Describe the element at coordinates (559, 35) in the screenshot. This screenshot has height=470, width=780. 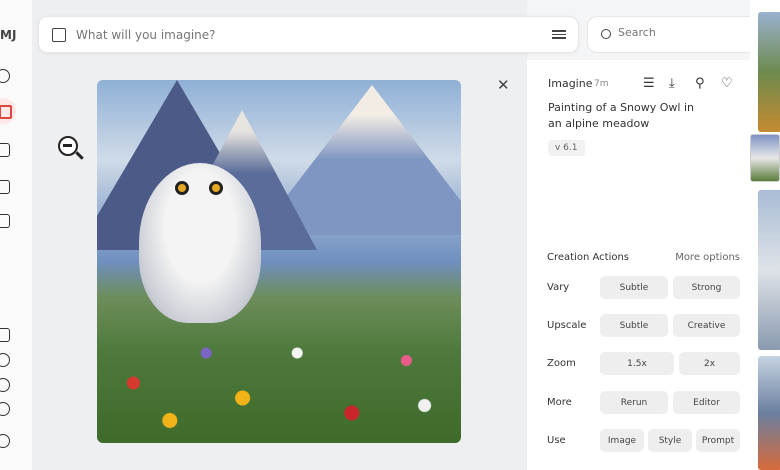
I see `settings-sliders-icon` at that location.